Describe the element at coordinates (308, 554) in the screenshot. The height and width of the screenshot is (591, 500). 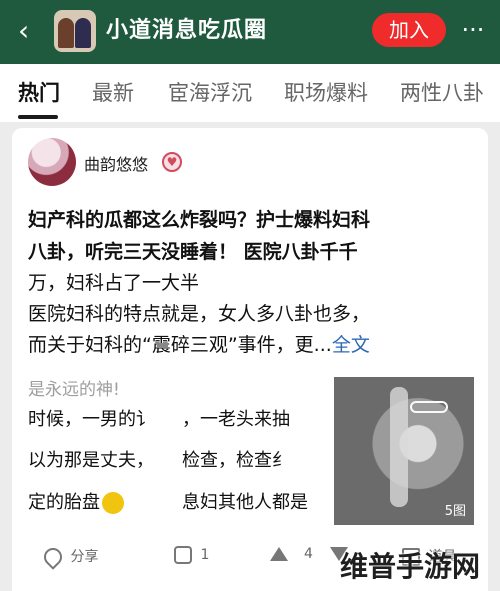
I see `vote-count: 4` at that location.